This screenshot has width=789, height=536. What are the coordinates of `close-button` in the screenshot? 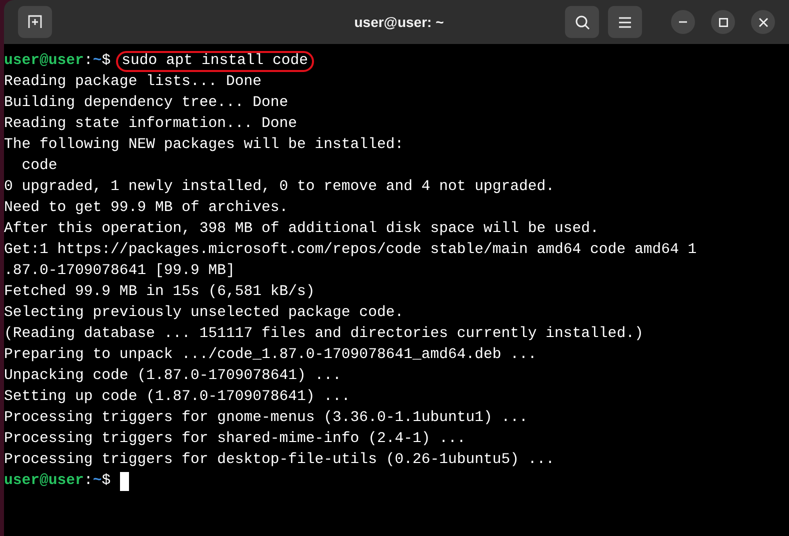 It's located at (763, 22).